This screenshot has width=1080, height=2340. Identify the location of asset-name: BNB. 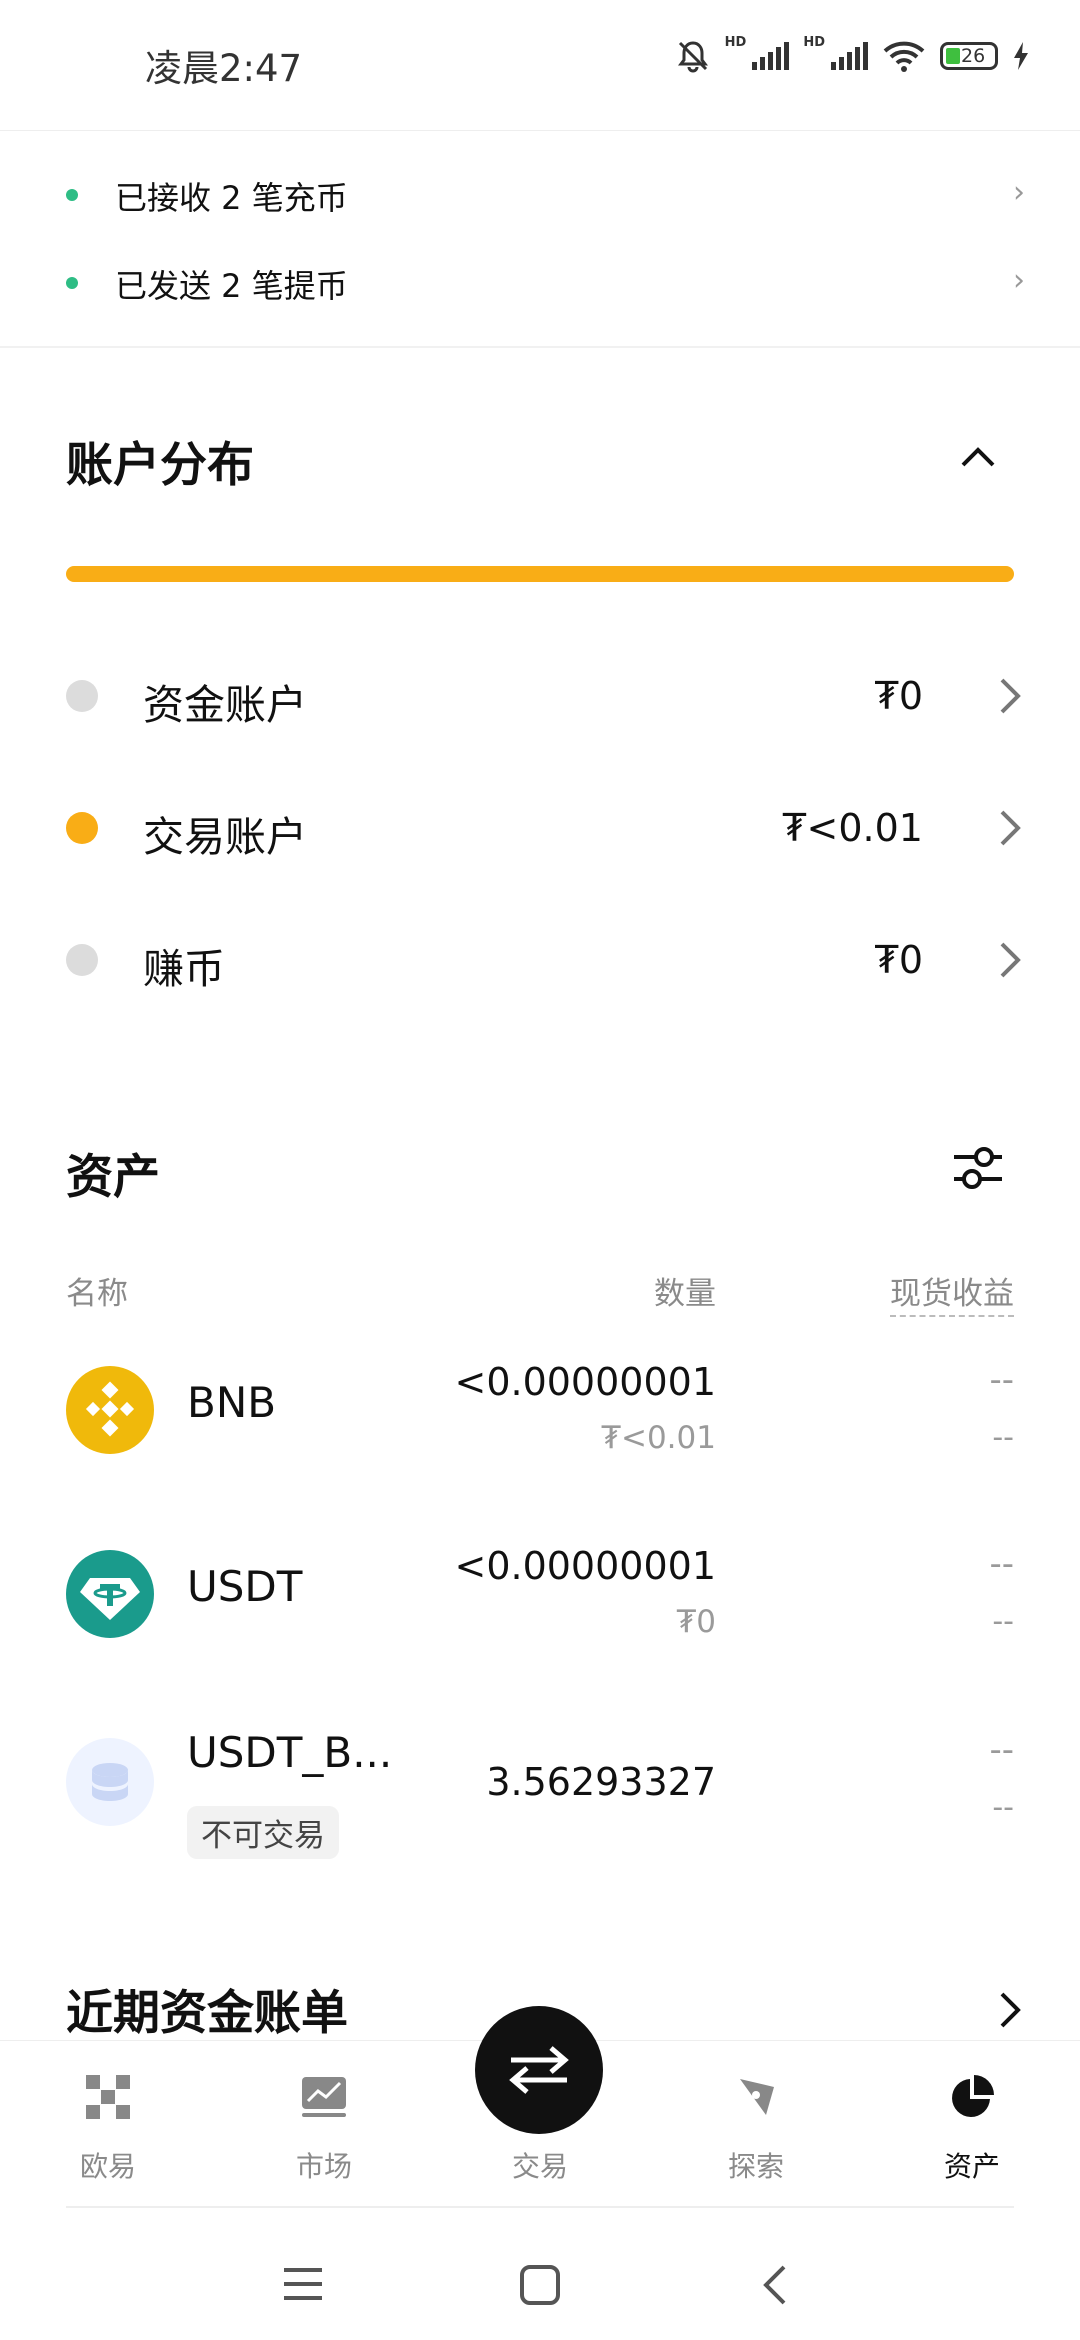
(232, 1402).